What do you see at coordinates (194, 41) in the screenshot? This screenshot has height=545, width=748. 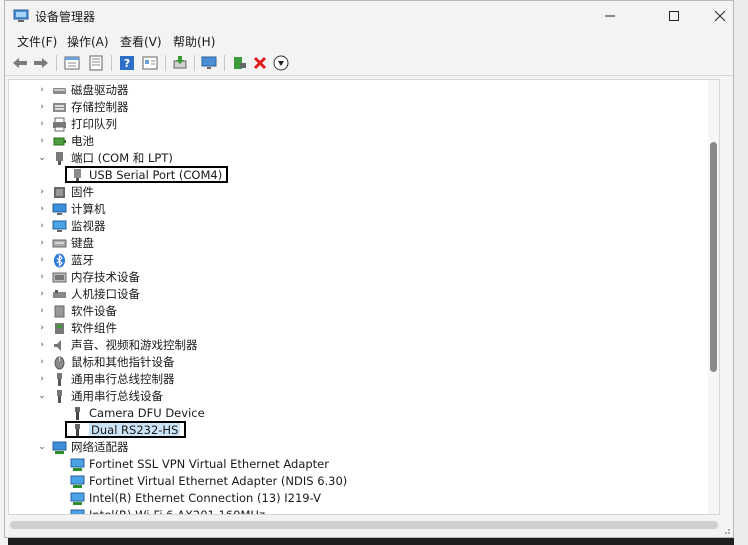 I see `menu-help: 帮助(H)` at bounding box center [194, 41].